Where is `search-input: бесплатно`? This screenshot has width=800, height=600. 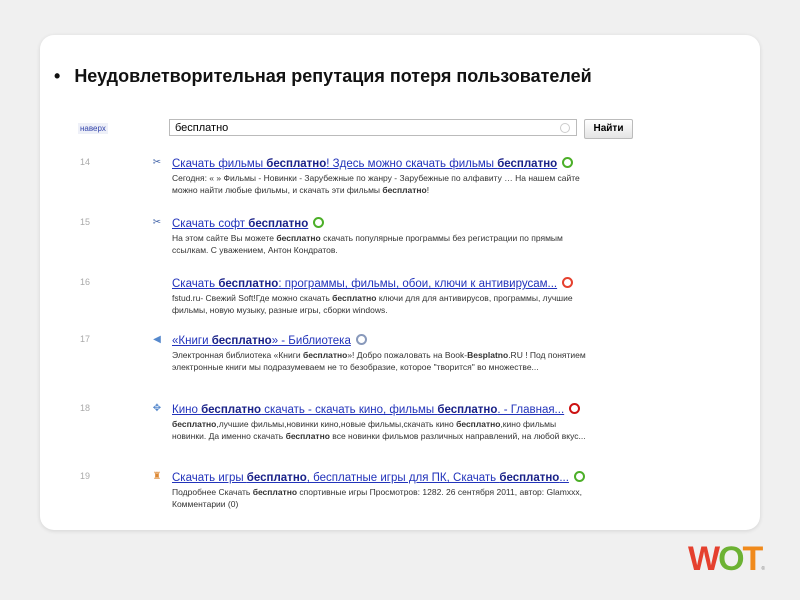
search-input: бесплатно is located at coordinates (373, 127).